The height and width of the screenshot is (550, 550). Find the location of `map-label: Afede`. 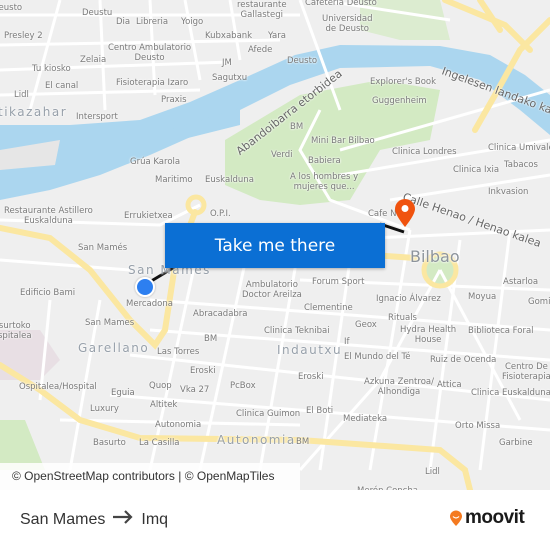

map-label: Afede is located at coordinates (260, 50).